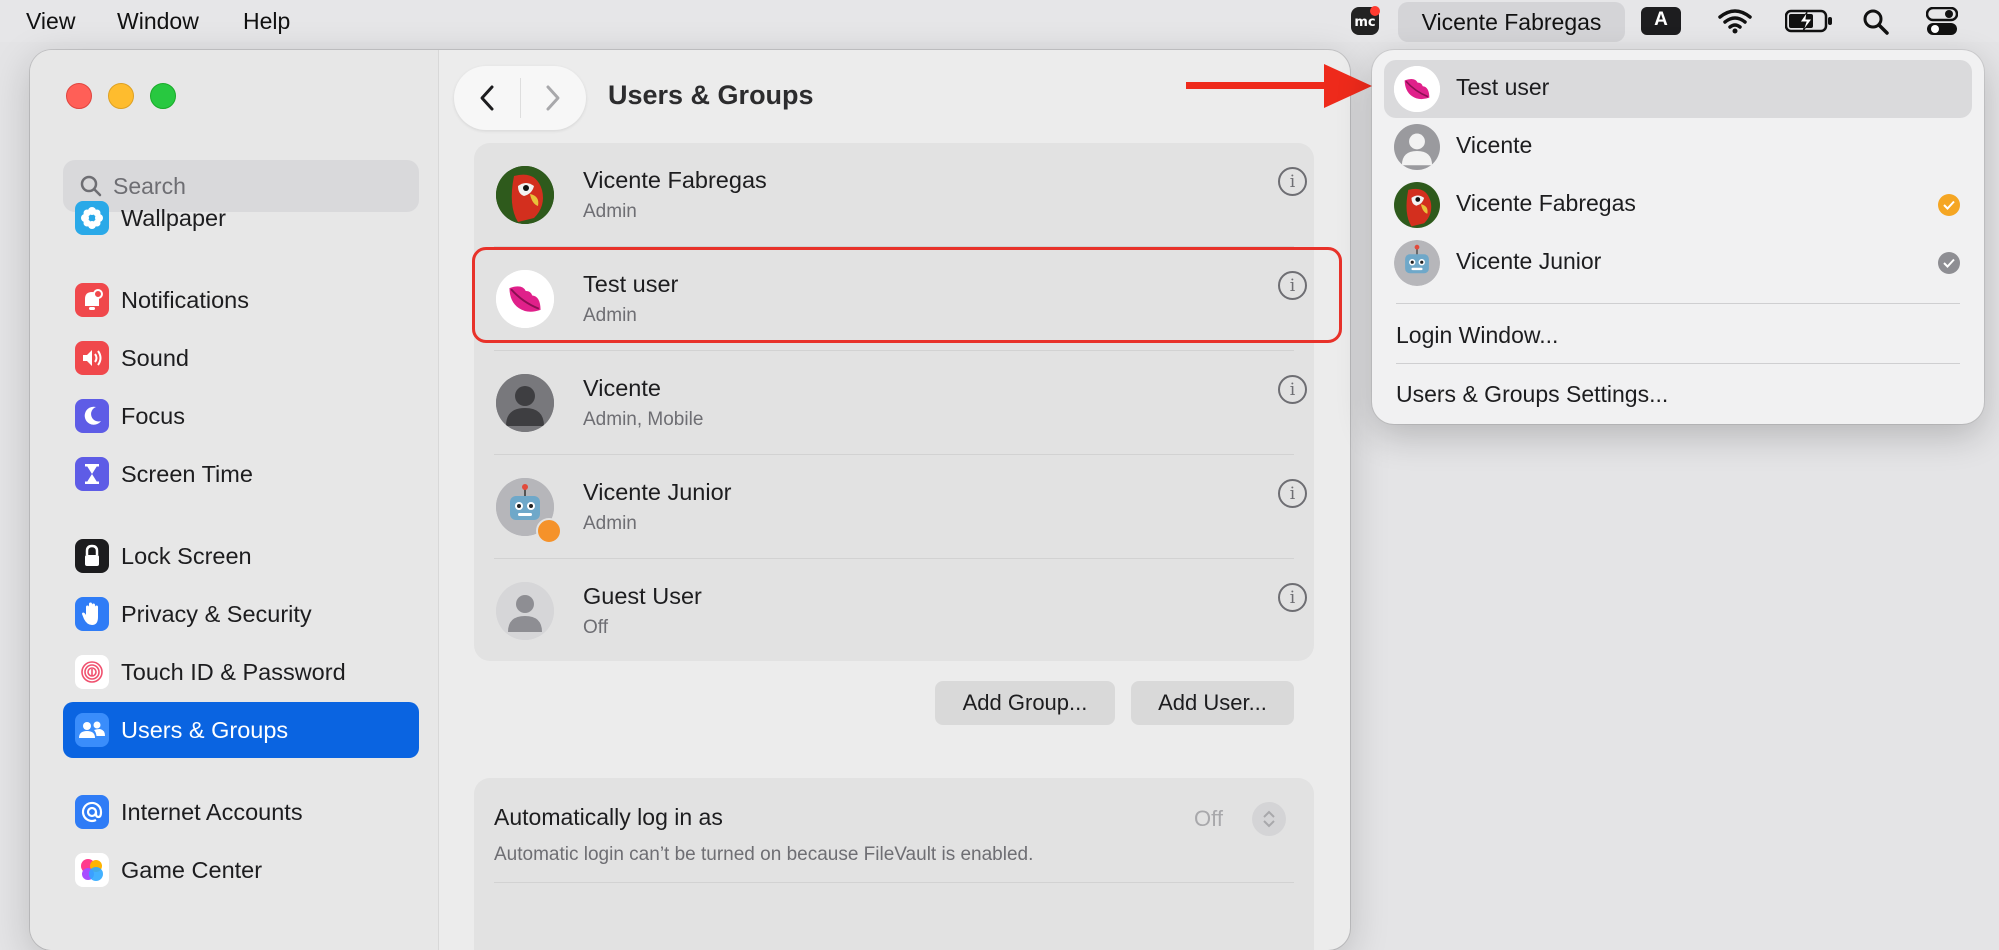 Image resolution: width=1999 pixels, height=950 pixels. I want to click on user-name: Guest User, so click(642, 596).